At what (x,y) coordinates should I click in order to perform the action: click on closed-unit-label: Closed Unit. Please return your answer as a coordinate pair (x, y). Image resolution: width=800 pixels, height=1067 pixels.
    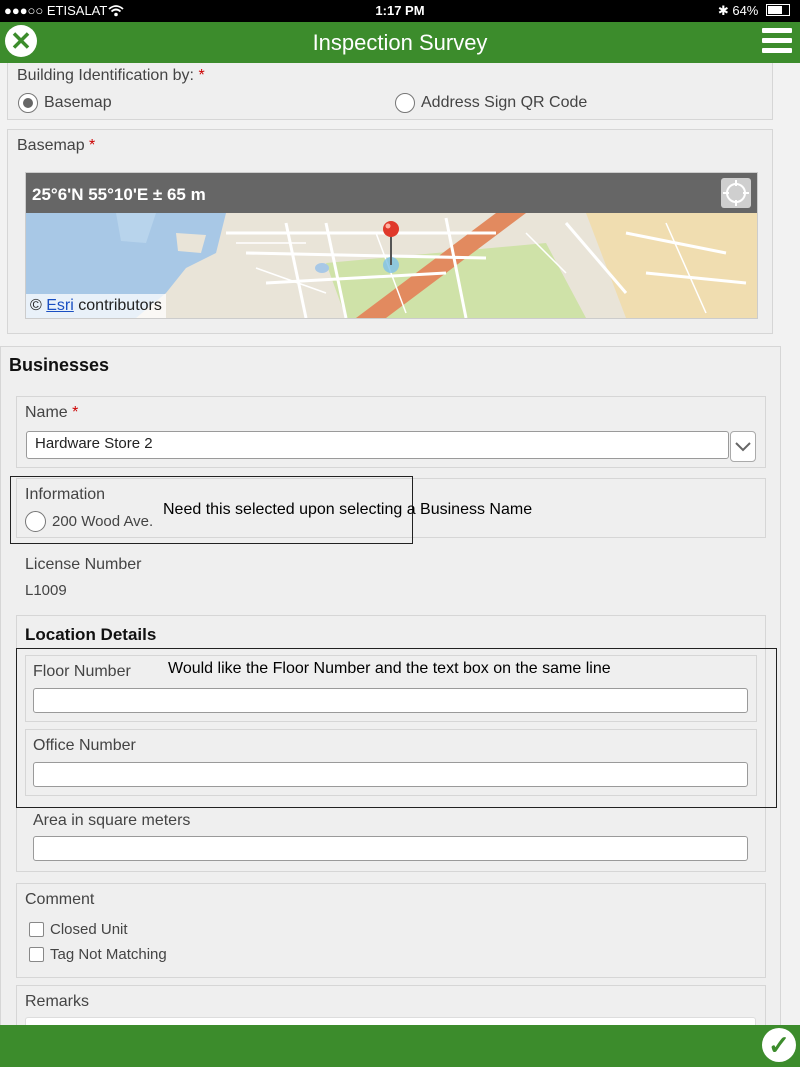
    Looking at the image, I should click on (89, 929).